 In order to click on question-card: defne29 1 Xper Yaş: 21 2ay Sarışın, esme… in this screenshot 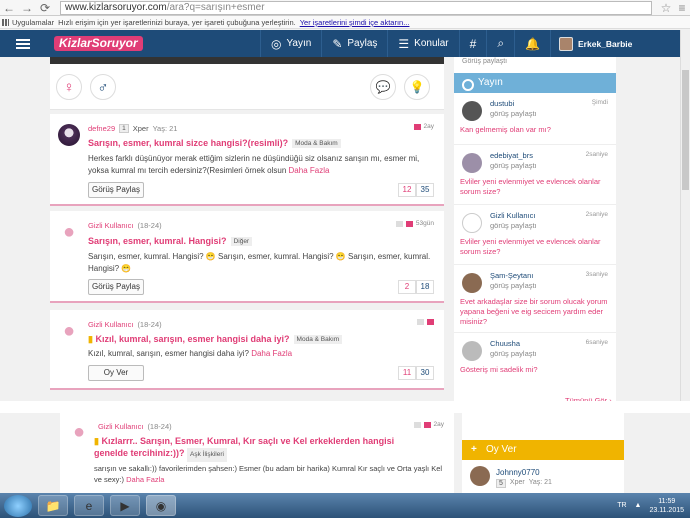, I will do `click(247, 160)`.